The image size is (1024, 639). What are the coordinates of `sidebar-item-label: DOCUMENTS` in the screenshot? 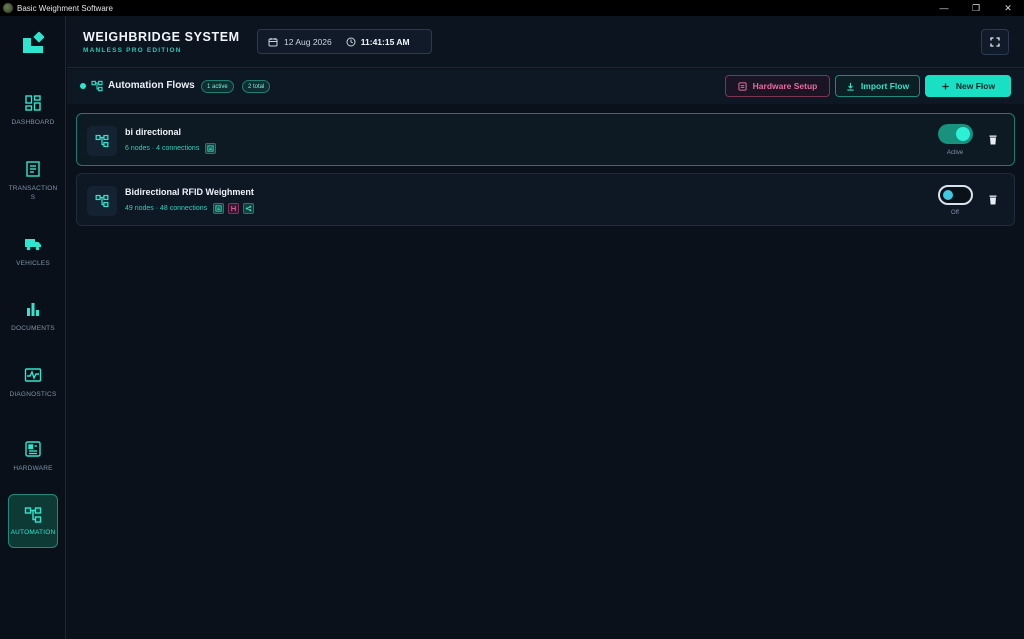 It's located at (33, 328).